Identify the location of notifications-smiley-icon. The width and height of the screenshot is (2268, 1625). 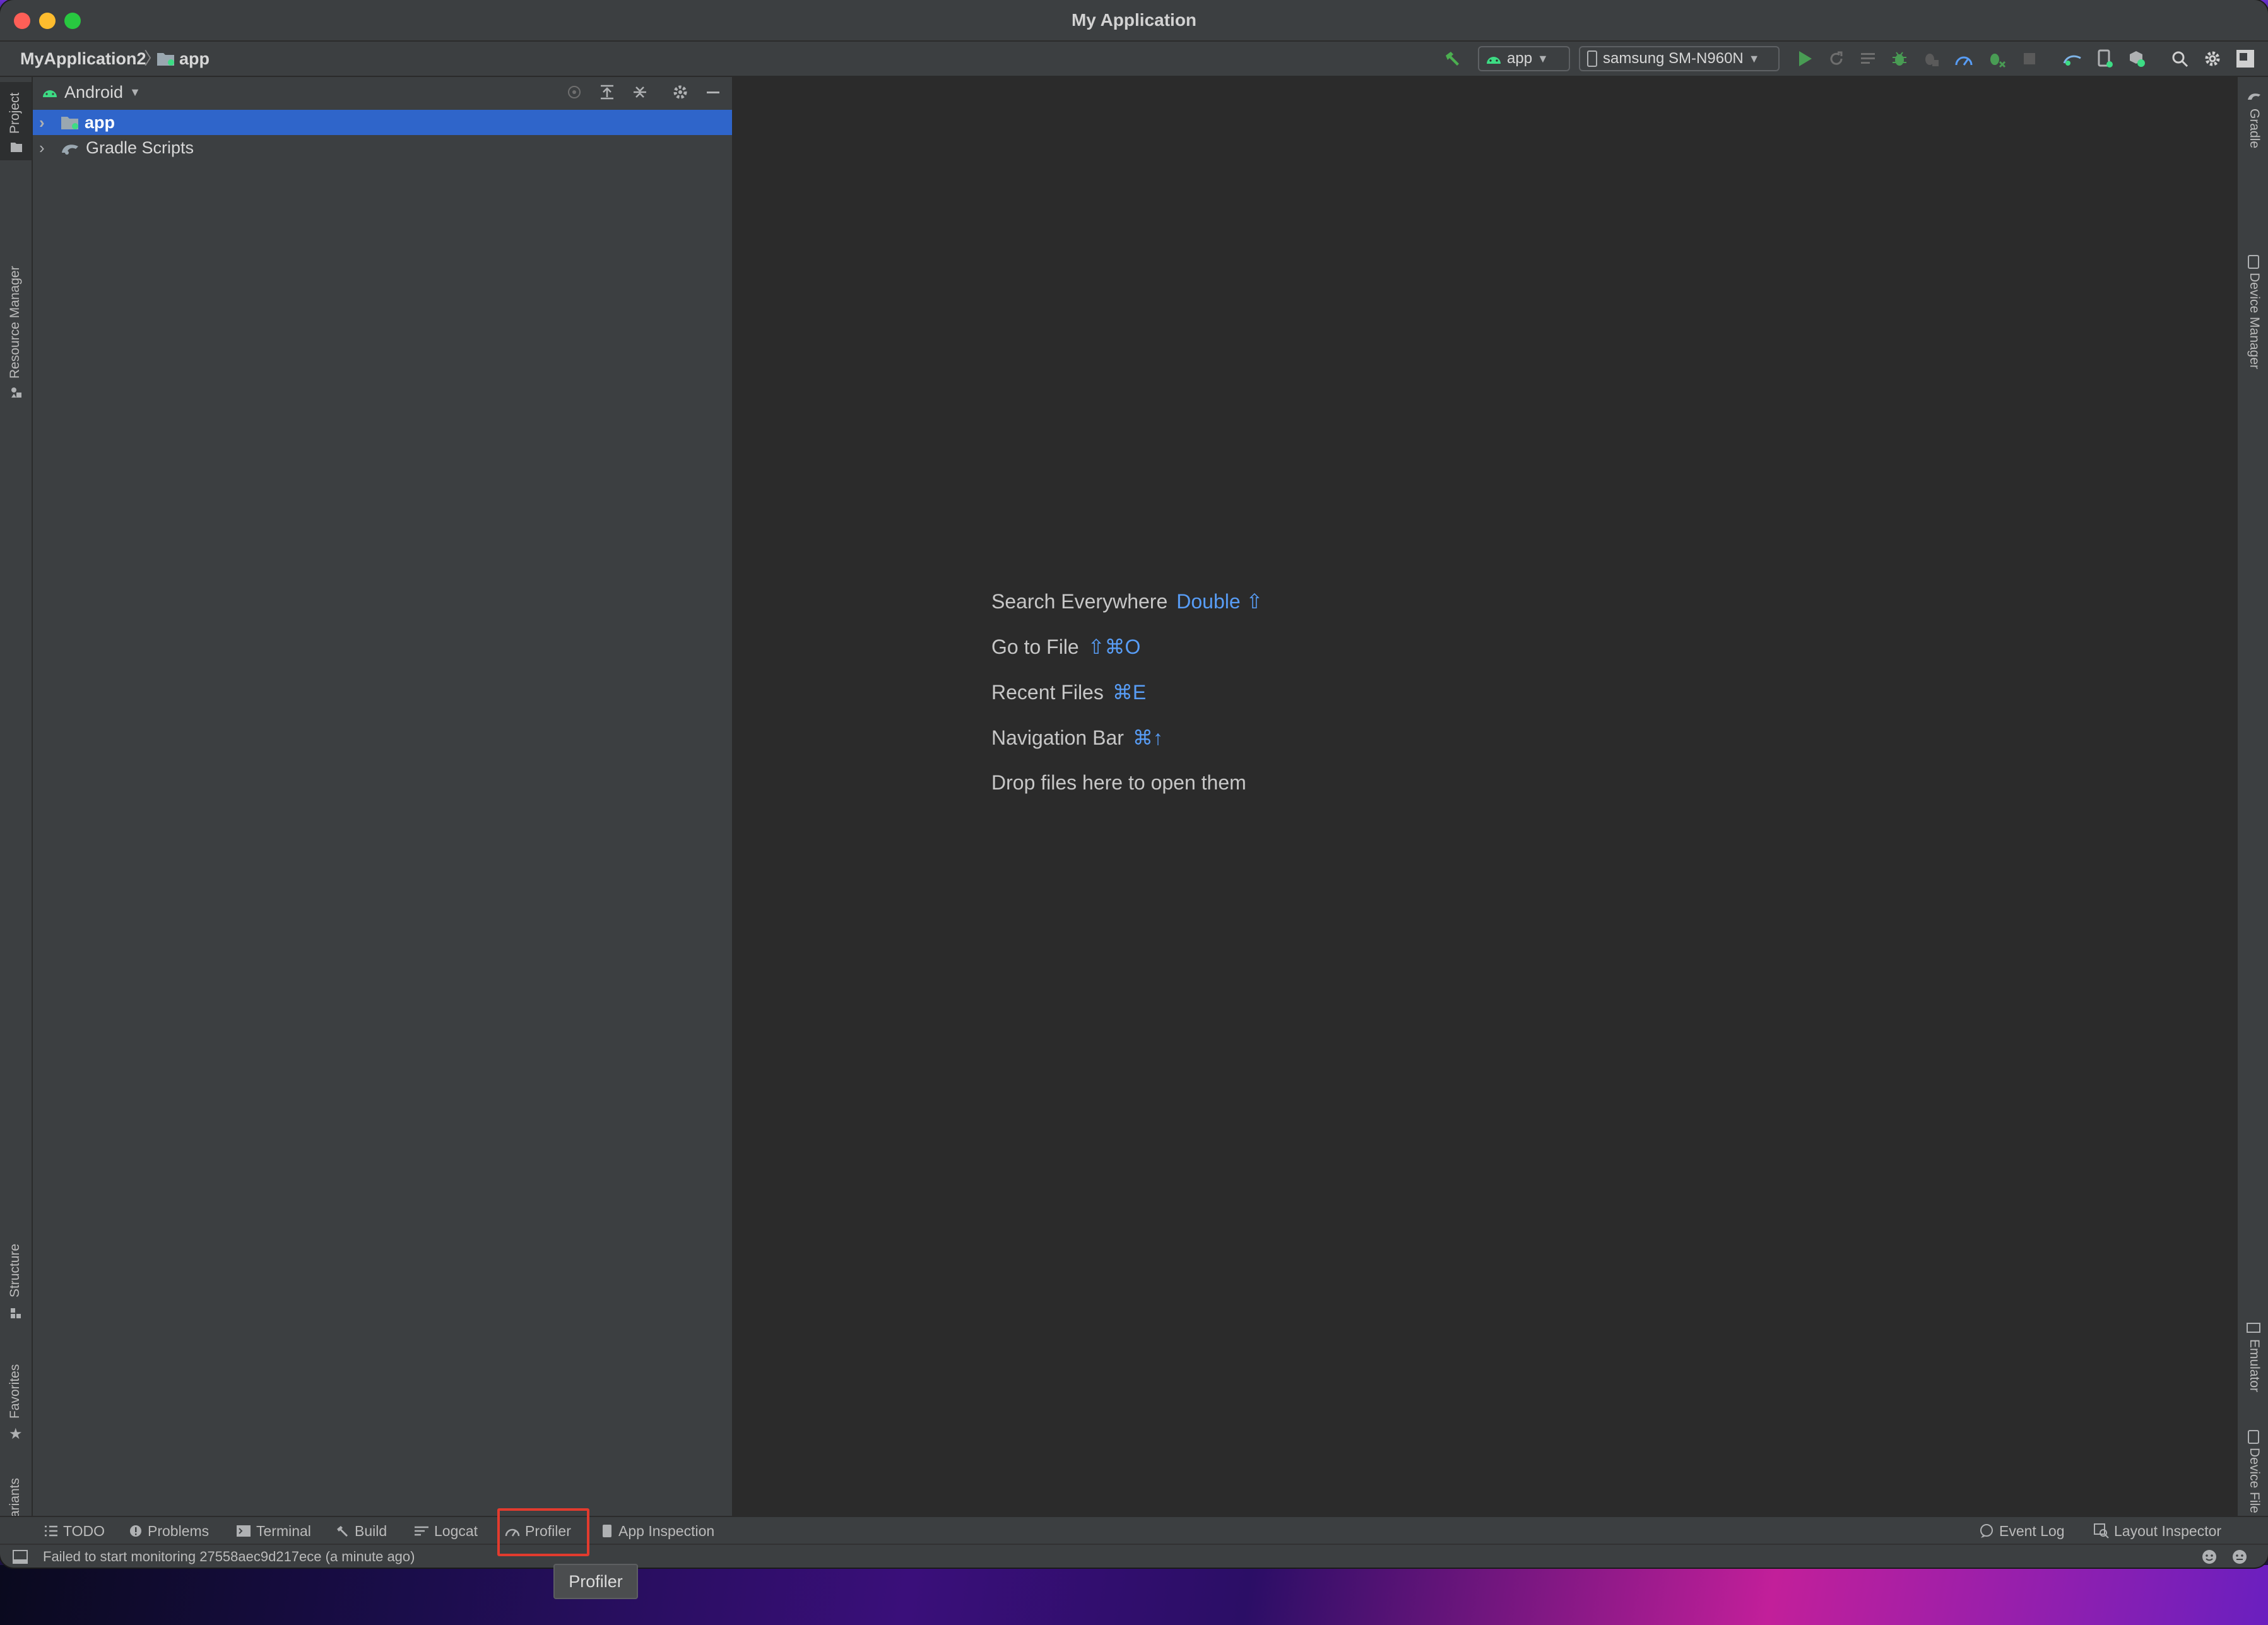
(2239, 1557).